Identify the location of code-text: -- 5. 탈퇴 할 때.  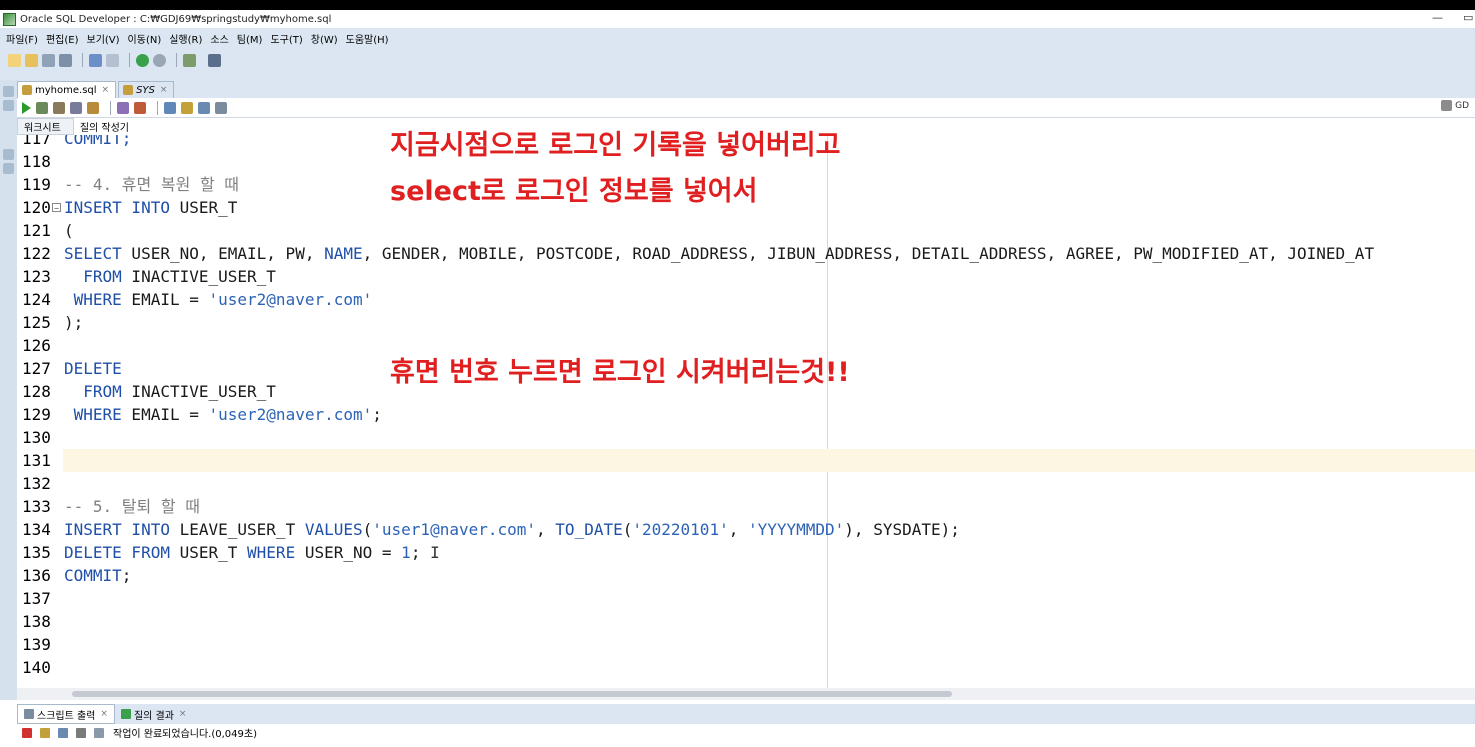
(132, 506).